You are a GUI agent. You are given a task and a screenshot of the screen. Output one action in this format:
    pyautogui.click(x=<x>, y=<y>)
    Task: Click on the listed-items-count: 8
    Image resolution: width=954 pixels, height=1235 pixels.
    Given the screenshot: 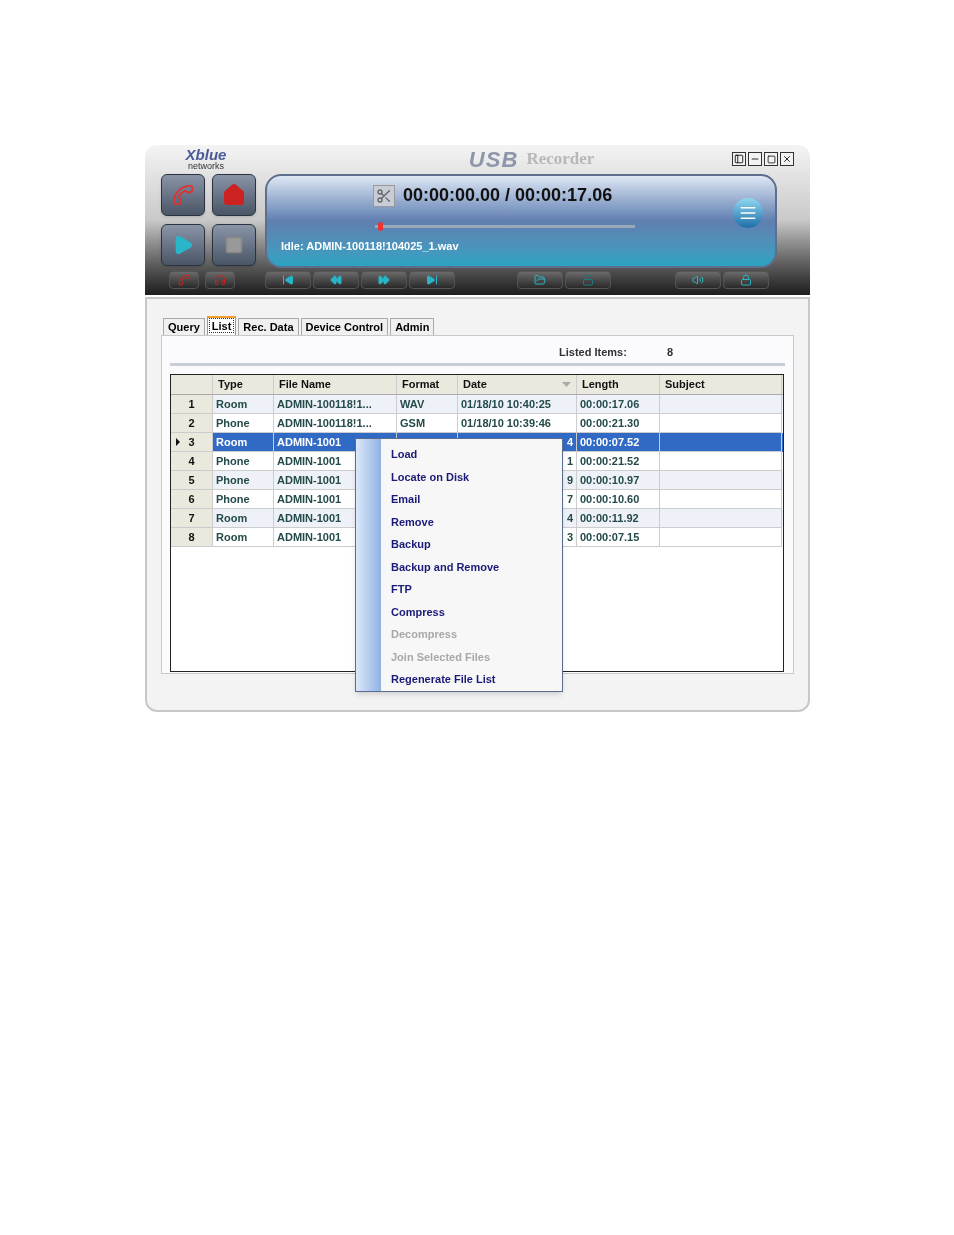 What is the action you would take?
    pyautogui.click(x=669, y=352)
    